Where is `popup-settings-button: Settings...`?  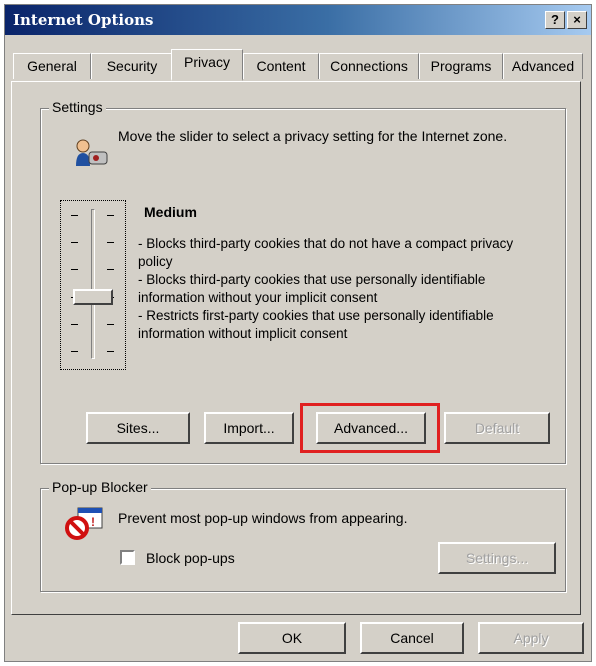
popup-settings-button: Settings... is located at coordinates (497, 558).